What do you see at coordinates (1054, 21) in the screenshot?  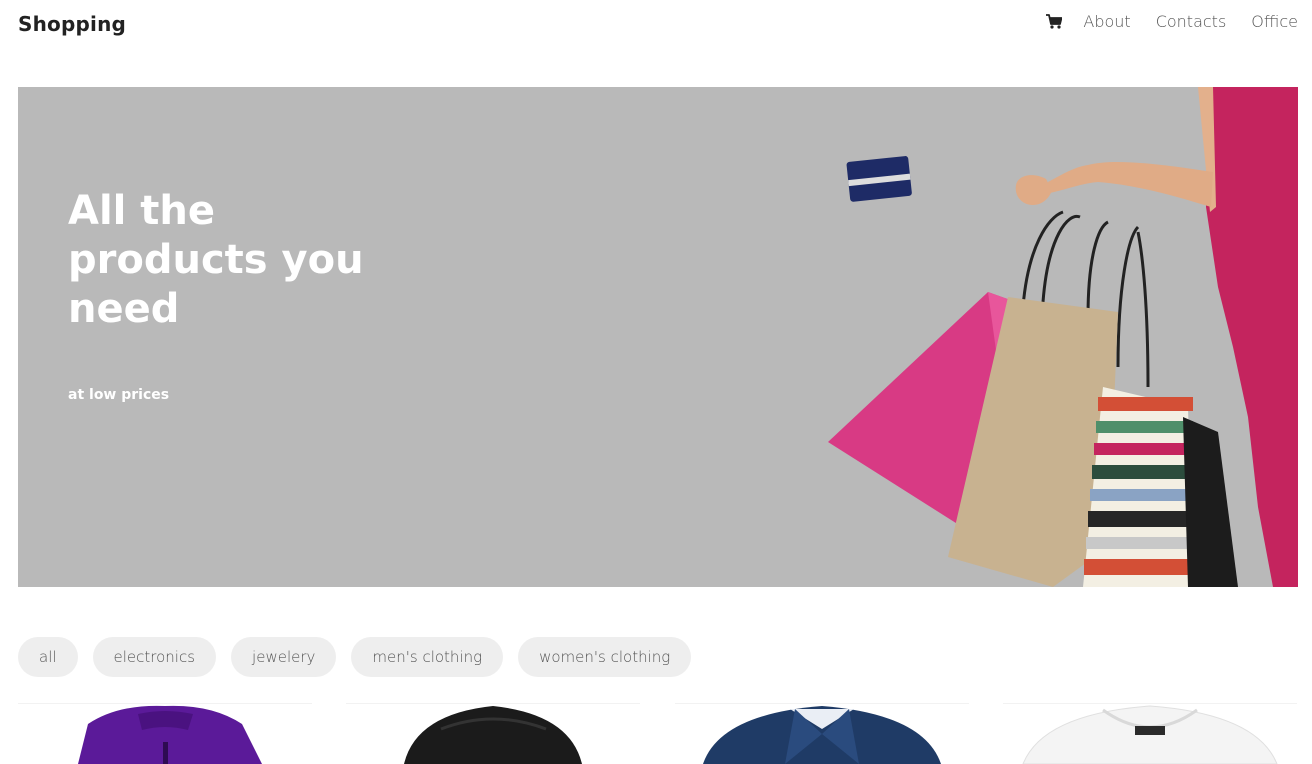 I see `shopping-cart-icon` at bounding box center [1054, 21].